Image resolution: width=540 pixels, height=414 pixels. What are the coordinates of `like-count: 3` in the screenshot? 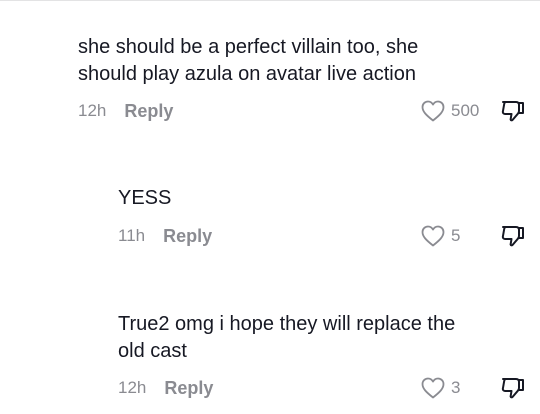 It's located at (456, 387).